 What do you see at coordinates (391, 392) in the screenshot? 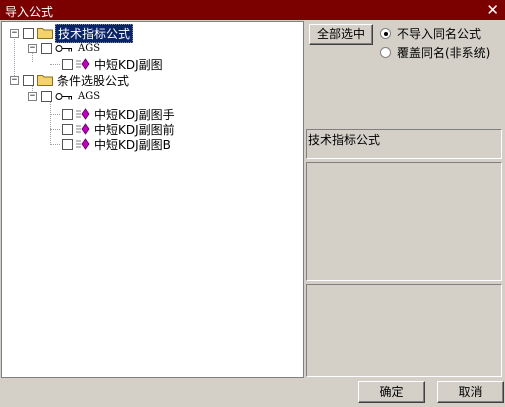
I see `ok-button: 确定` at bounding box center [391, 392].